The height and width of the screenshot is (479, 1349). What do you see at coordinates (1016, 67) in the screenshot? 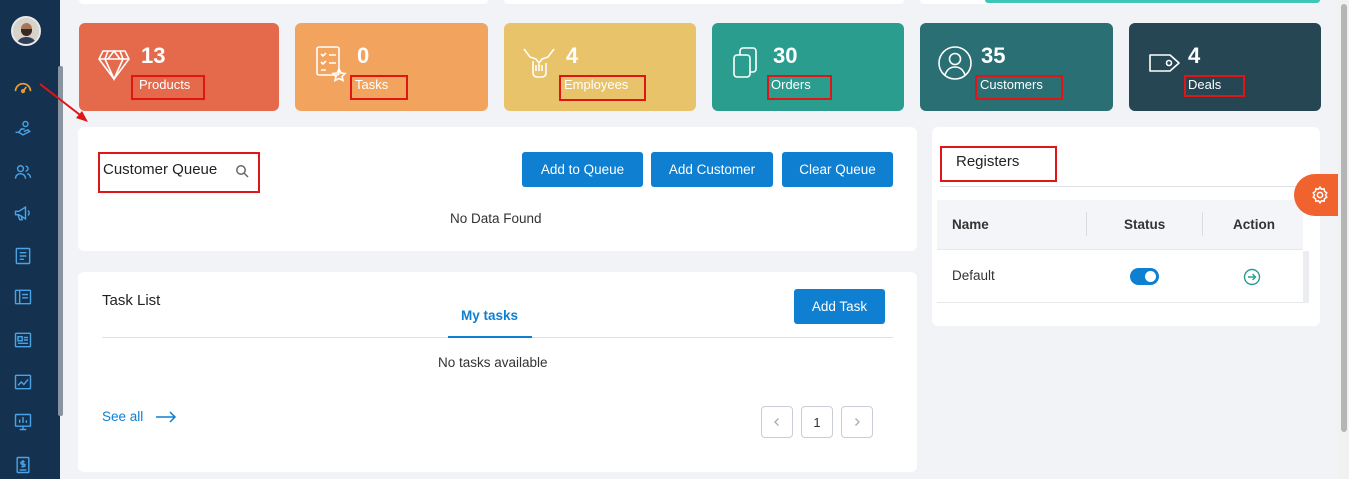
I see `stat-card-customers: 35 Customers` at bounding box center [1016, 67].